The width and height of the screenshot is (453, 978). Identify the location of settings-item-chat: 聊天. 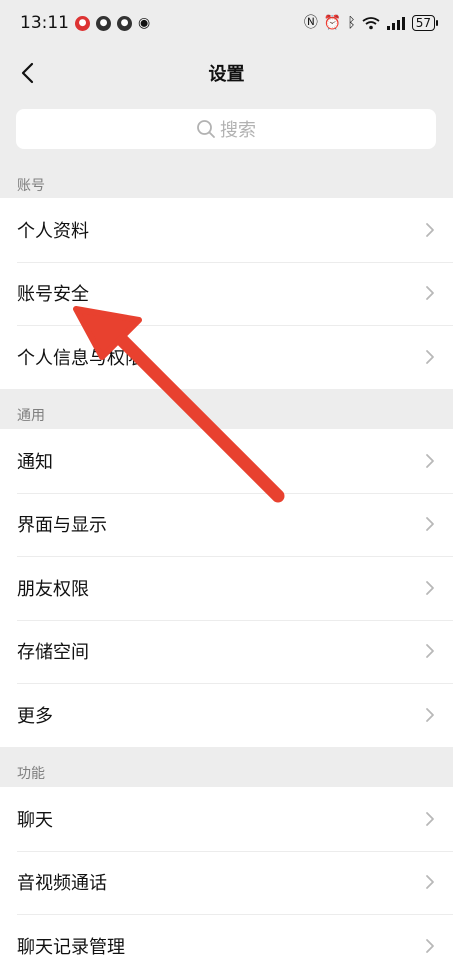
(226, 819).